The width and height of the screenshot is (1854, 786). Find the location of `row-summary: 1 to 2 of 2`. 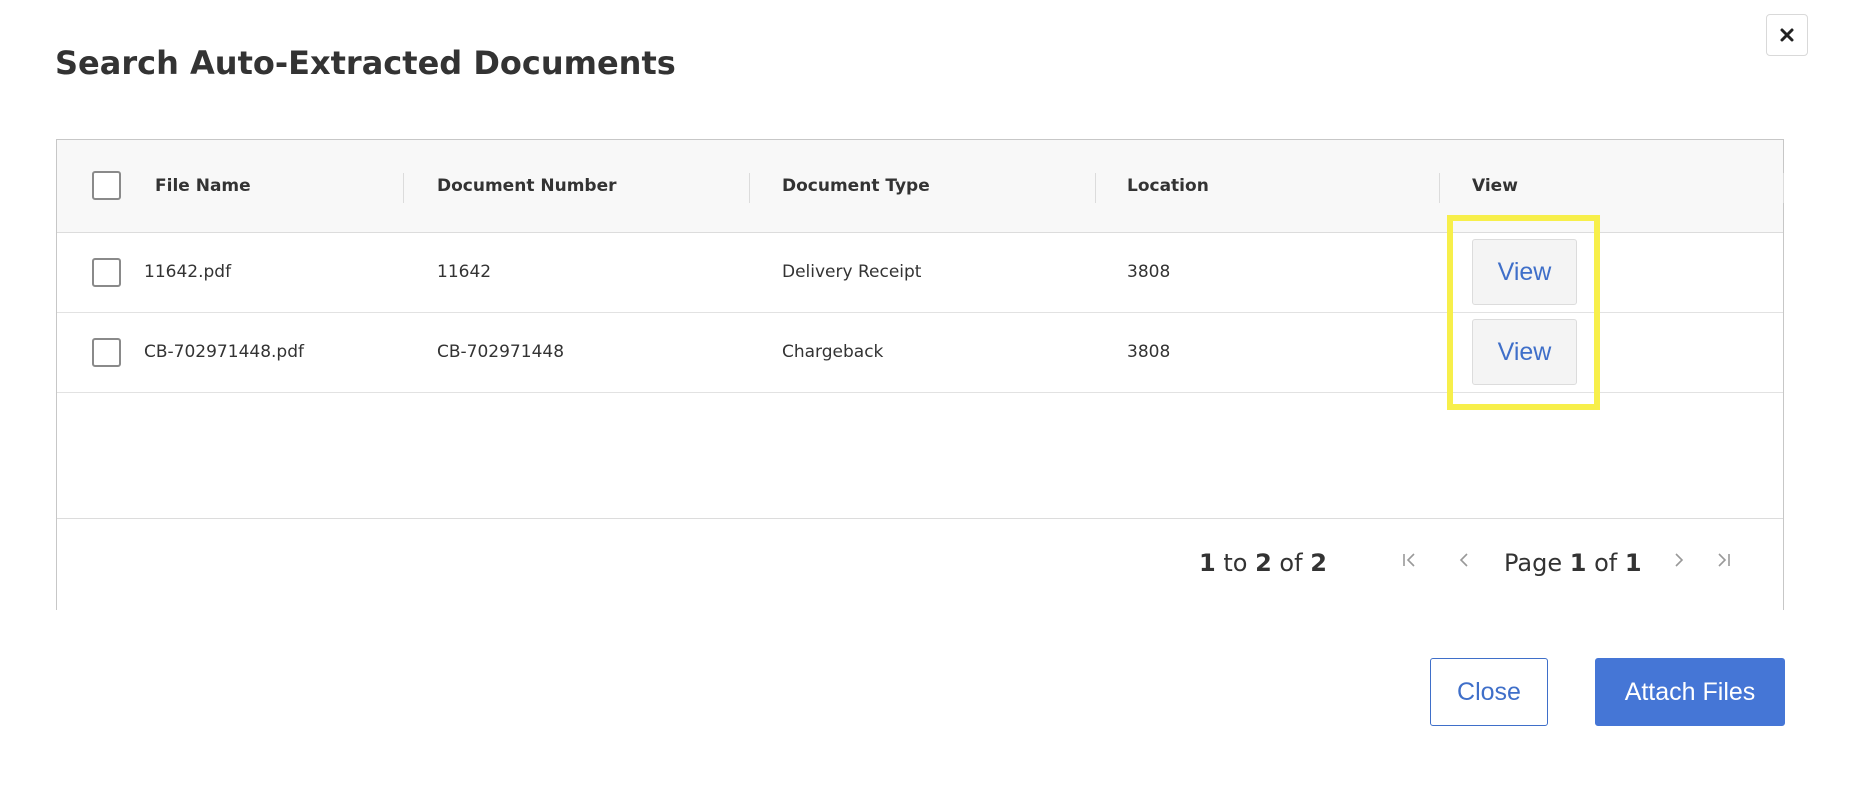

row-summary: 1 to 2 of 2 is located at coordinates (1263, 563).